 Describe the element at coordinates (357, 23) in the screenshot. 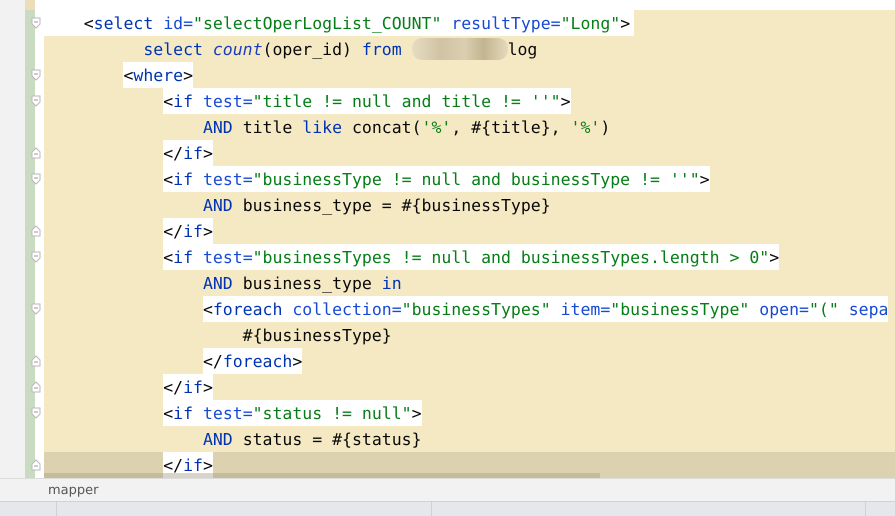

I see `code-text: <select id="selectOperLogList_COUNT" resultType="Long">` at that location.